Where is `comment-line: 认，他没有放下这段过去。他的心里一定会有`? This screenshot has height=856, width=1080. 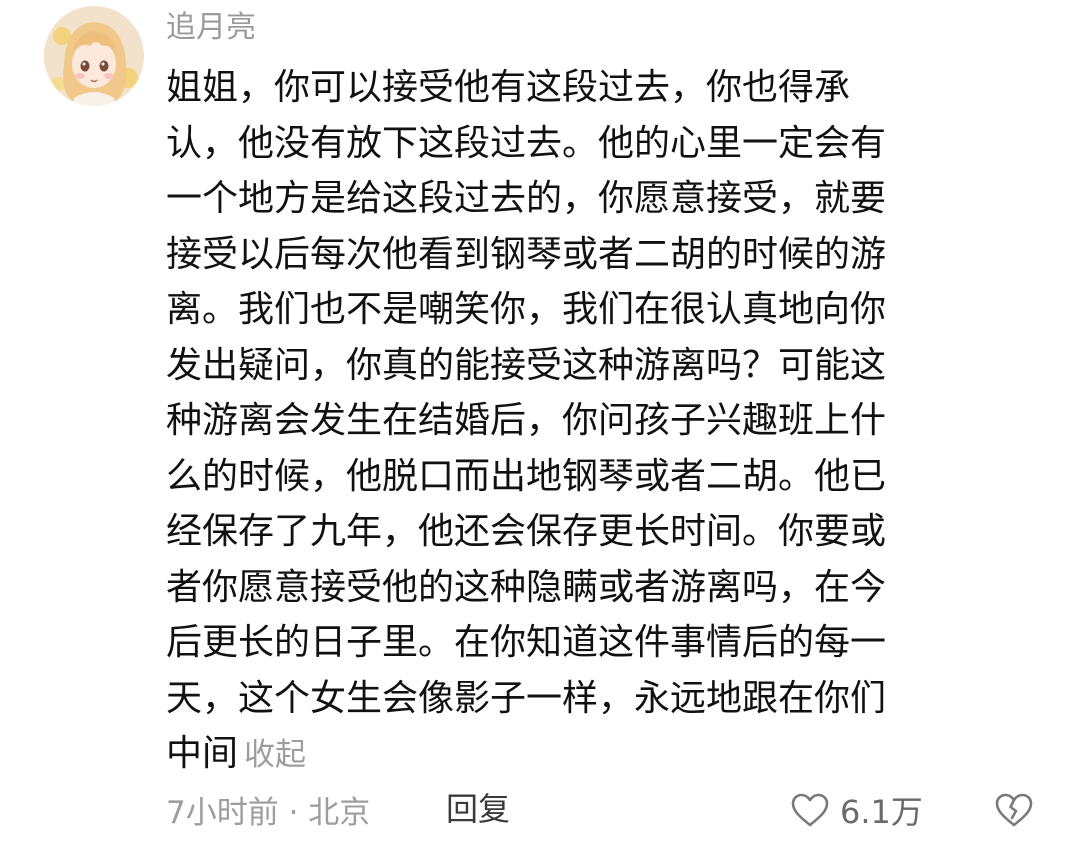 comment-line: 认，他没有放下这段过去。他的心里一定会有 is located at coordinates (526, 143).